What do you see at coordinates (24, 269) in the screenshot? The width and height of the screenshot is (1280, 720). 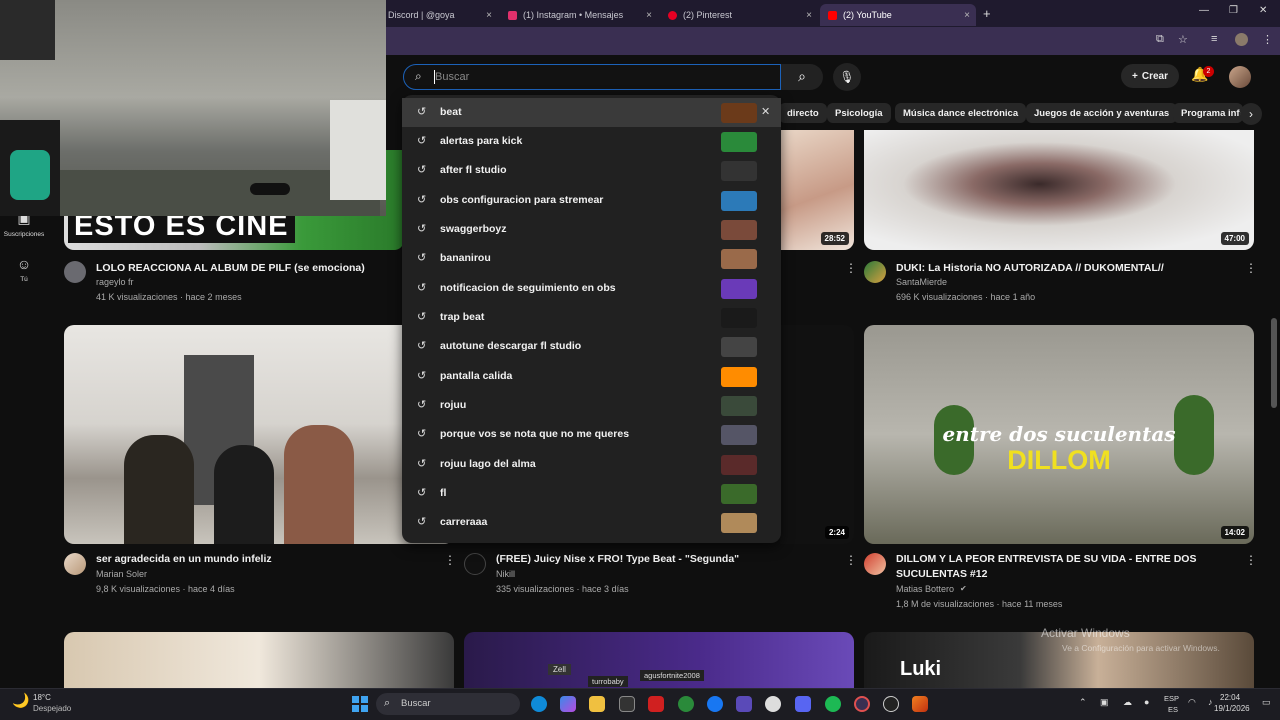 I see `sidebar-item-you: ☺ Tú` at bounding box center [24, 269].